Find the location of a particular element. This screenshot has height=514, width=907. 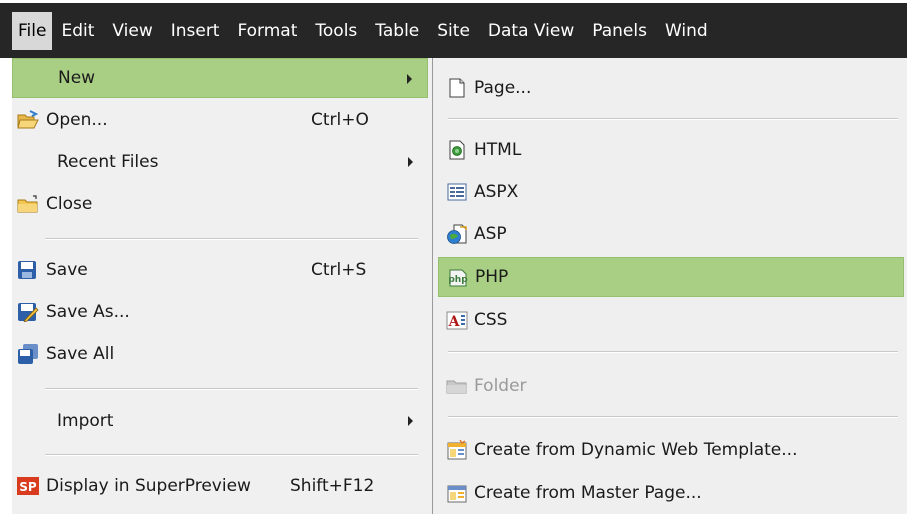

html-icon is located at coordinates (457, 150).